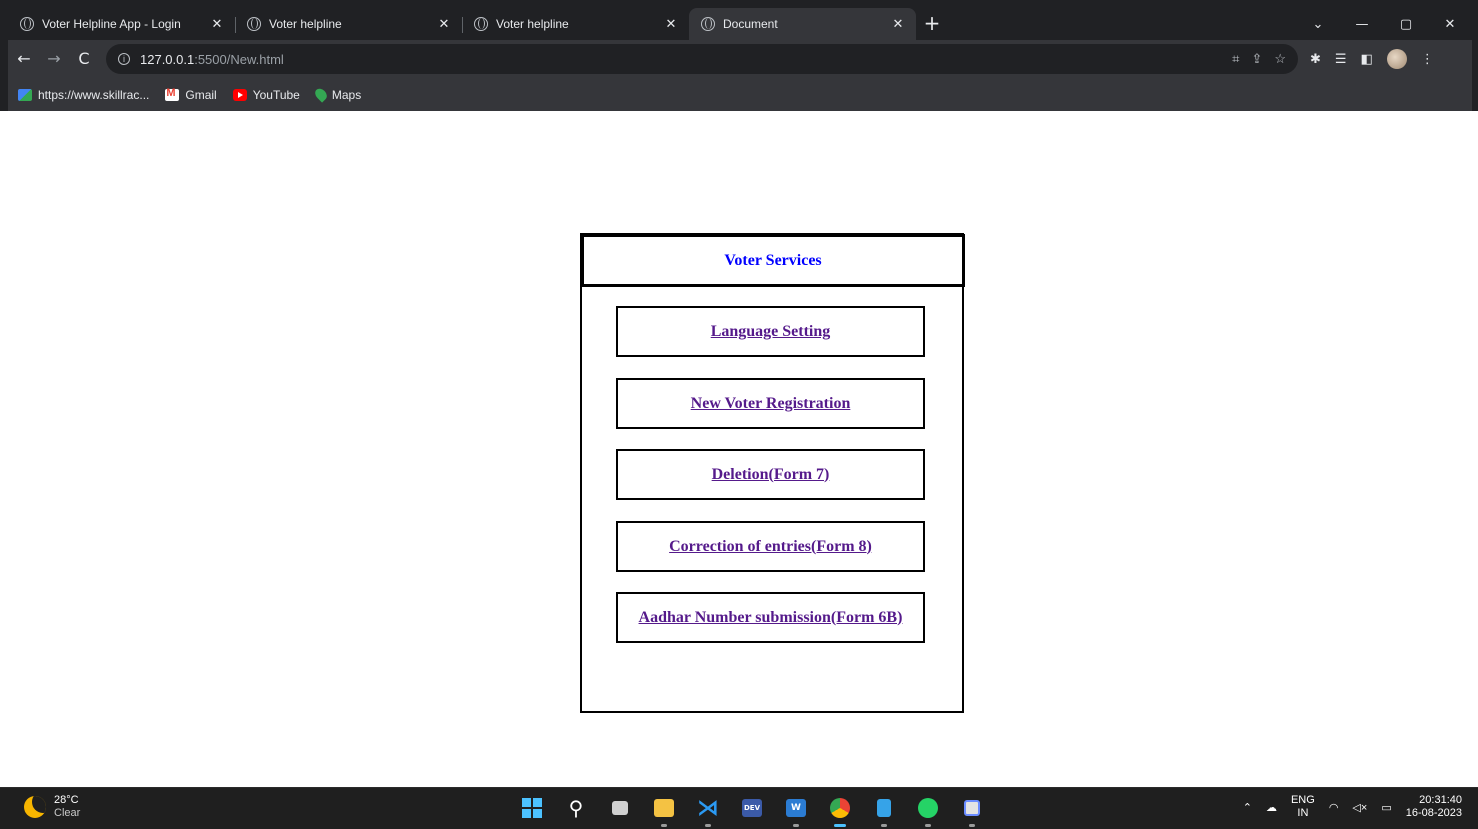  Describe the element at coordinates (1315, 59) in the screenshot. I see `extensions-icon: ✱` at that location.